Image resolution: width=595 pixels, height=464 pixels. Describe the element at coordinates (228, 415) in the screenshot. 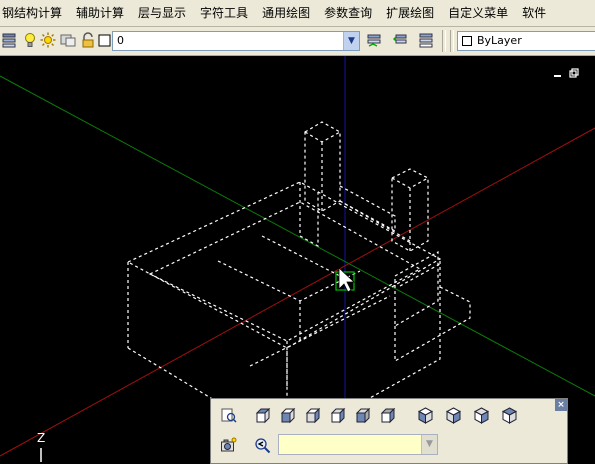

I see `view-manager-icon` at that location.